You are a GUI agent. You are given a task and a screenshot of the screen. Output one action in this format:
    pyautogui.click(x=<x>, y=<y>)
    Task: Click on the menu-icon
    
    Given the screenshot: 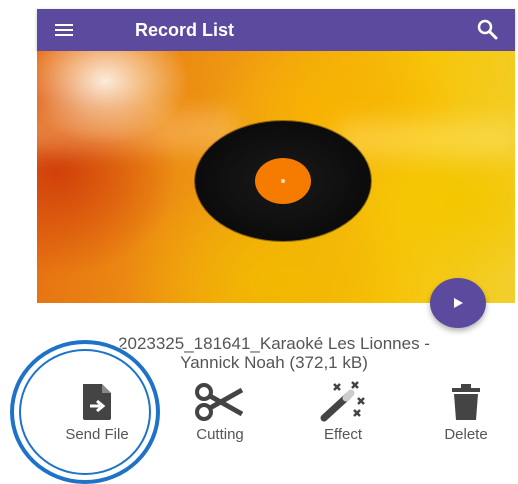 What is the action you would take?
    pyautogui.click(x=64, y=30)
    